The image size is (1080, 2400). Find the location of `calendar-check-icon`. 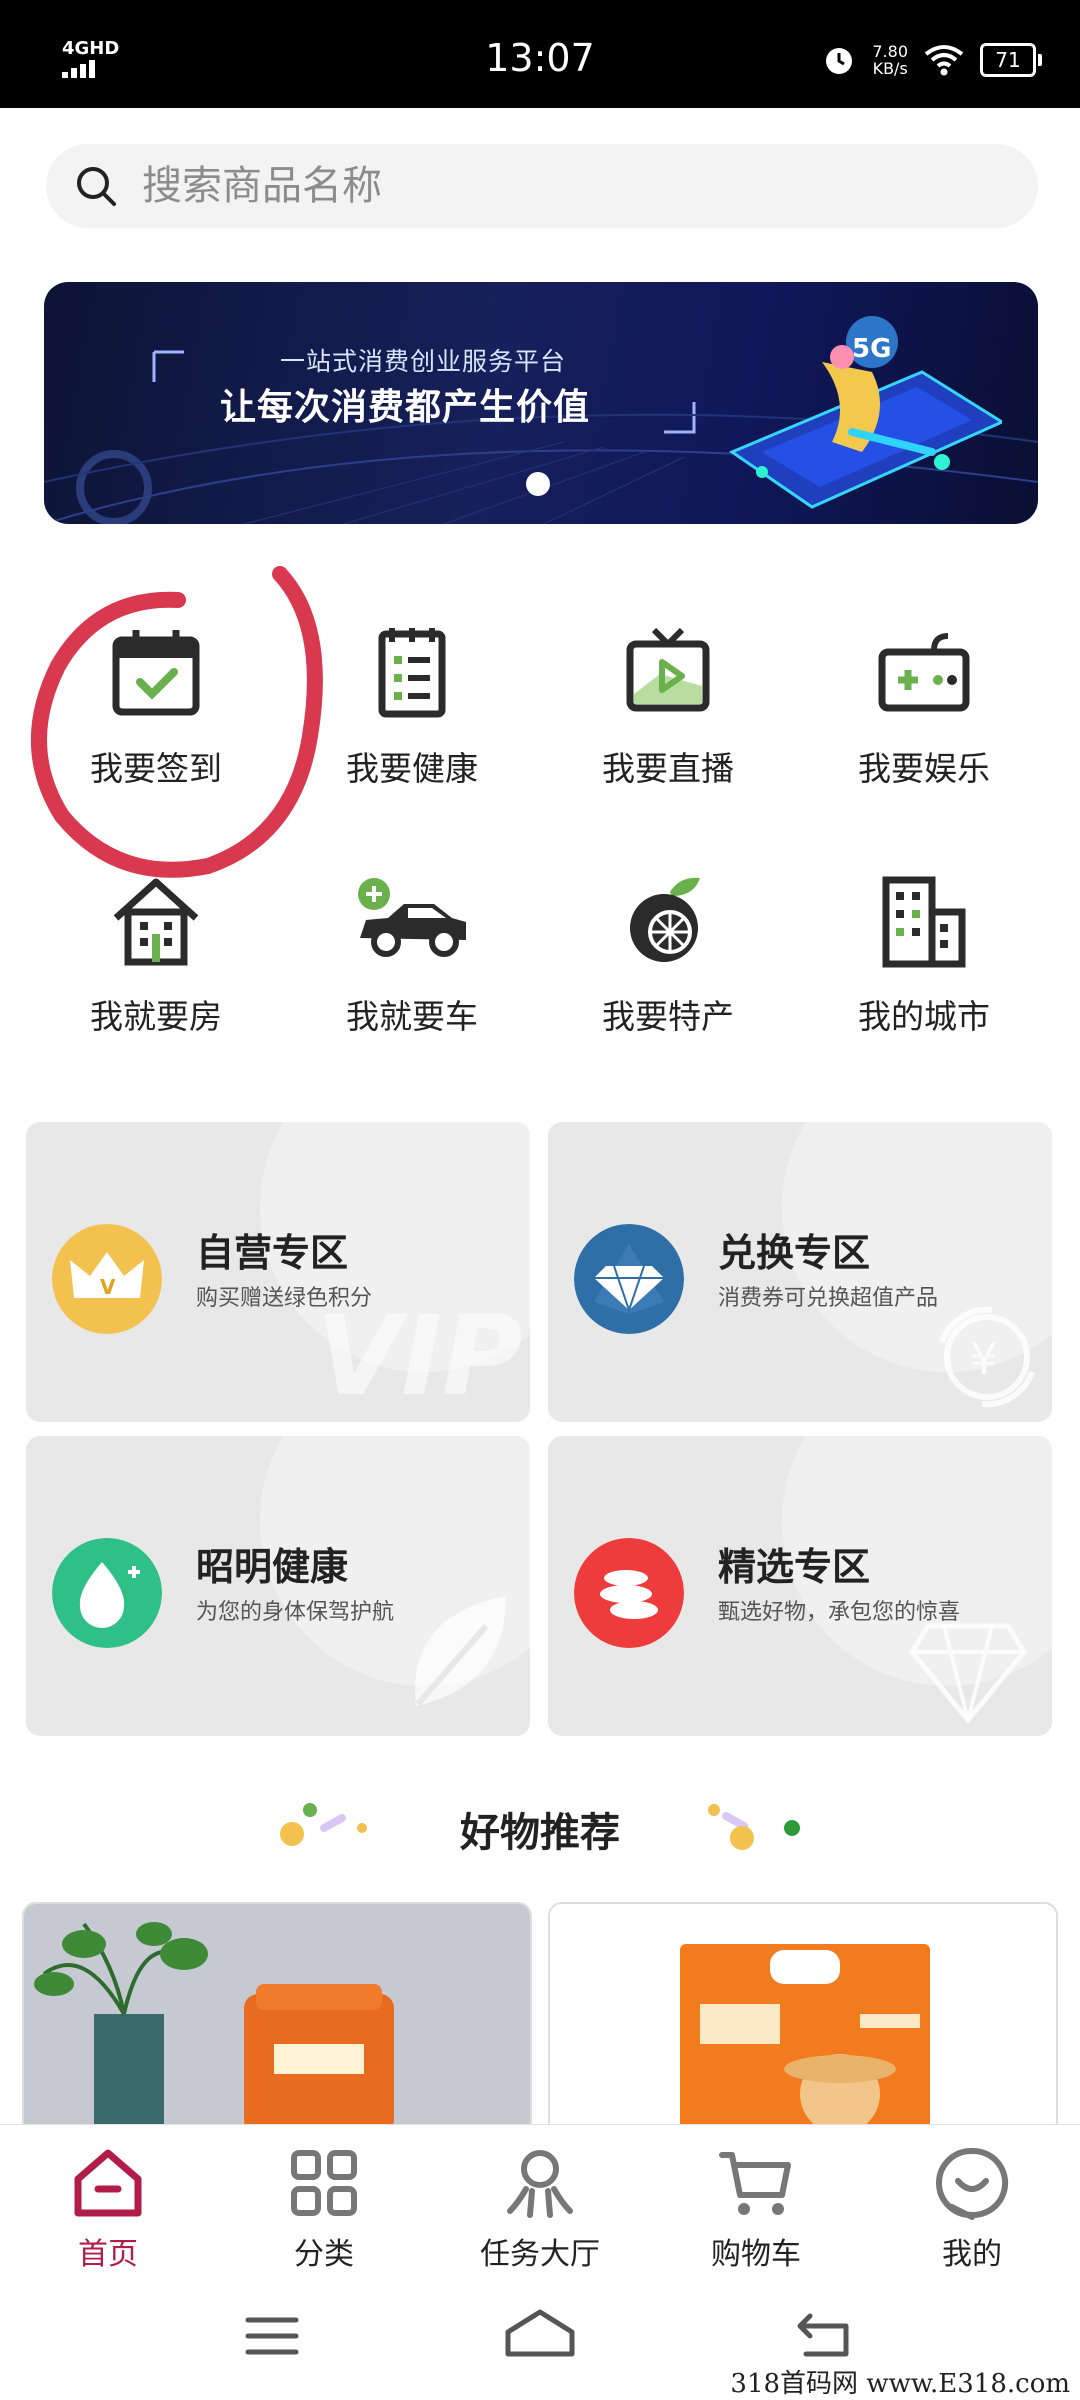

calendar-check-icon is located at coordinates (156, 673).